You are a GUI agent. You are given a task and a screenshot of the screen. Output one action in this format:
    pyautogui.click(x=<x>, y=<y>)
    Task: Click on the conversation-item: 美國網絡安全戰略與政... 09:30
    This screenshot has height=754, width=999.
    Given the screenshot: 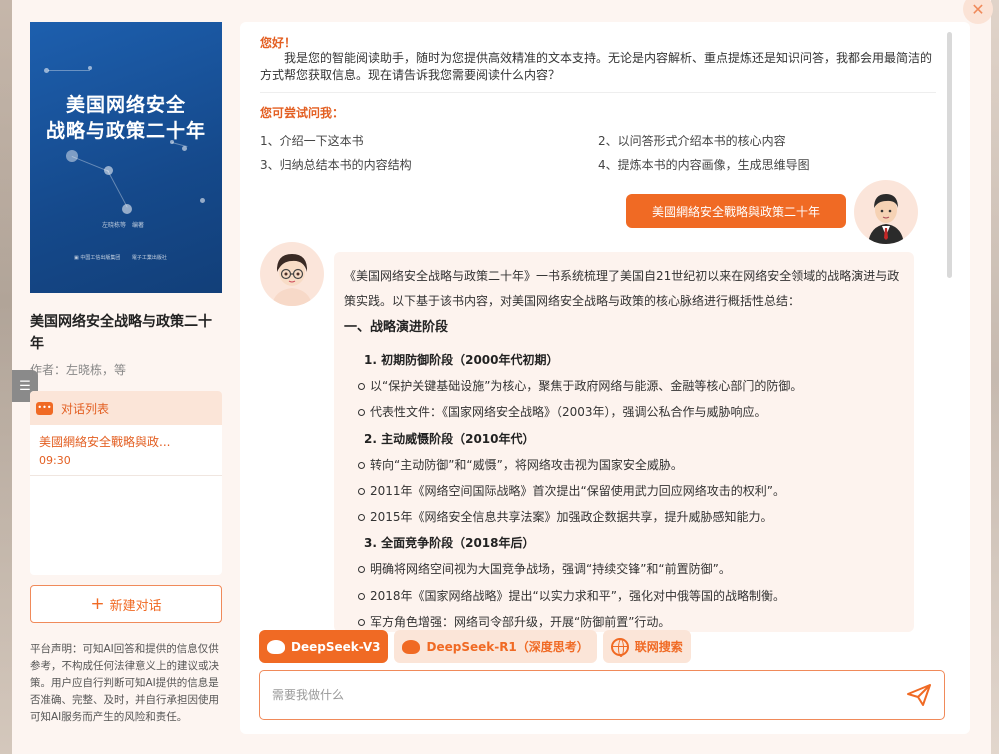 What is the action you would take?
    pyautogui.click(x=126, y=450)
    